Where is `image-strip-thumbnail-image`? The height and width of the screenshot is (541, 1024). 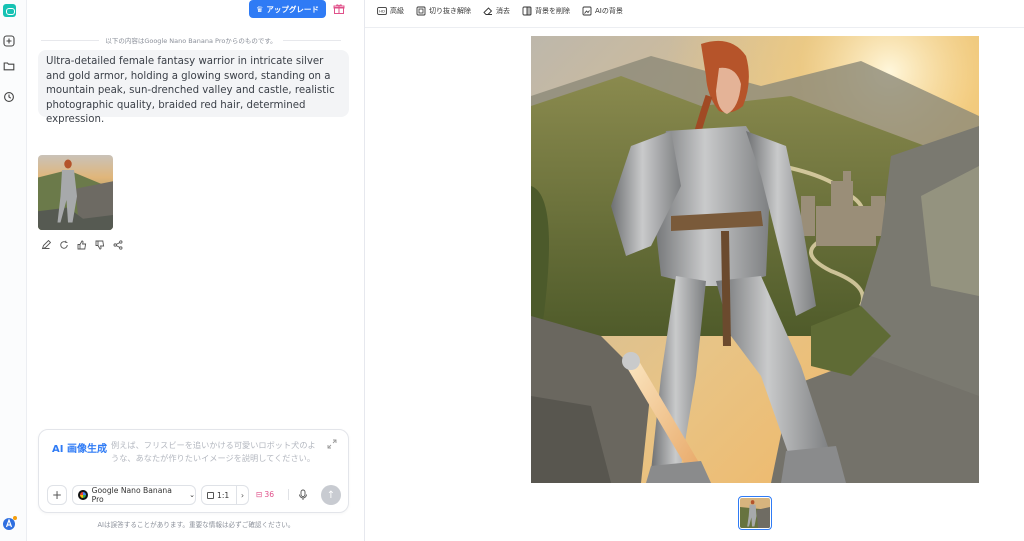 image-strip-thumbnail-image is located at coordinates (755, 513).